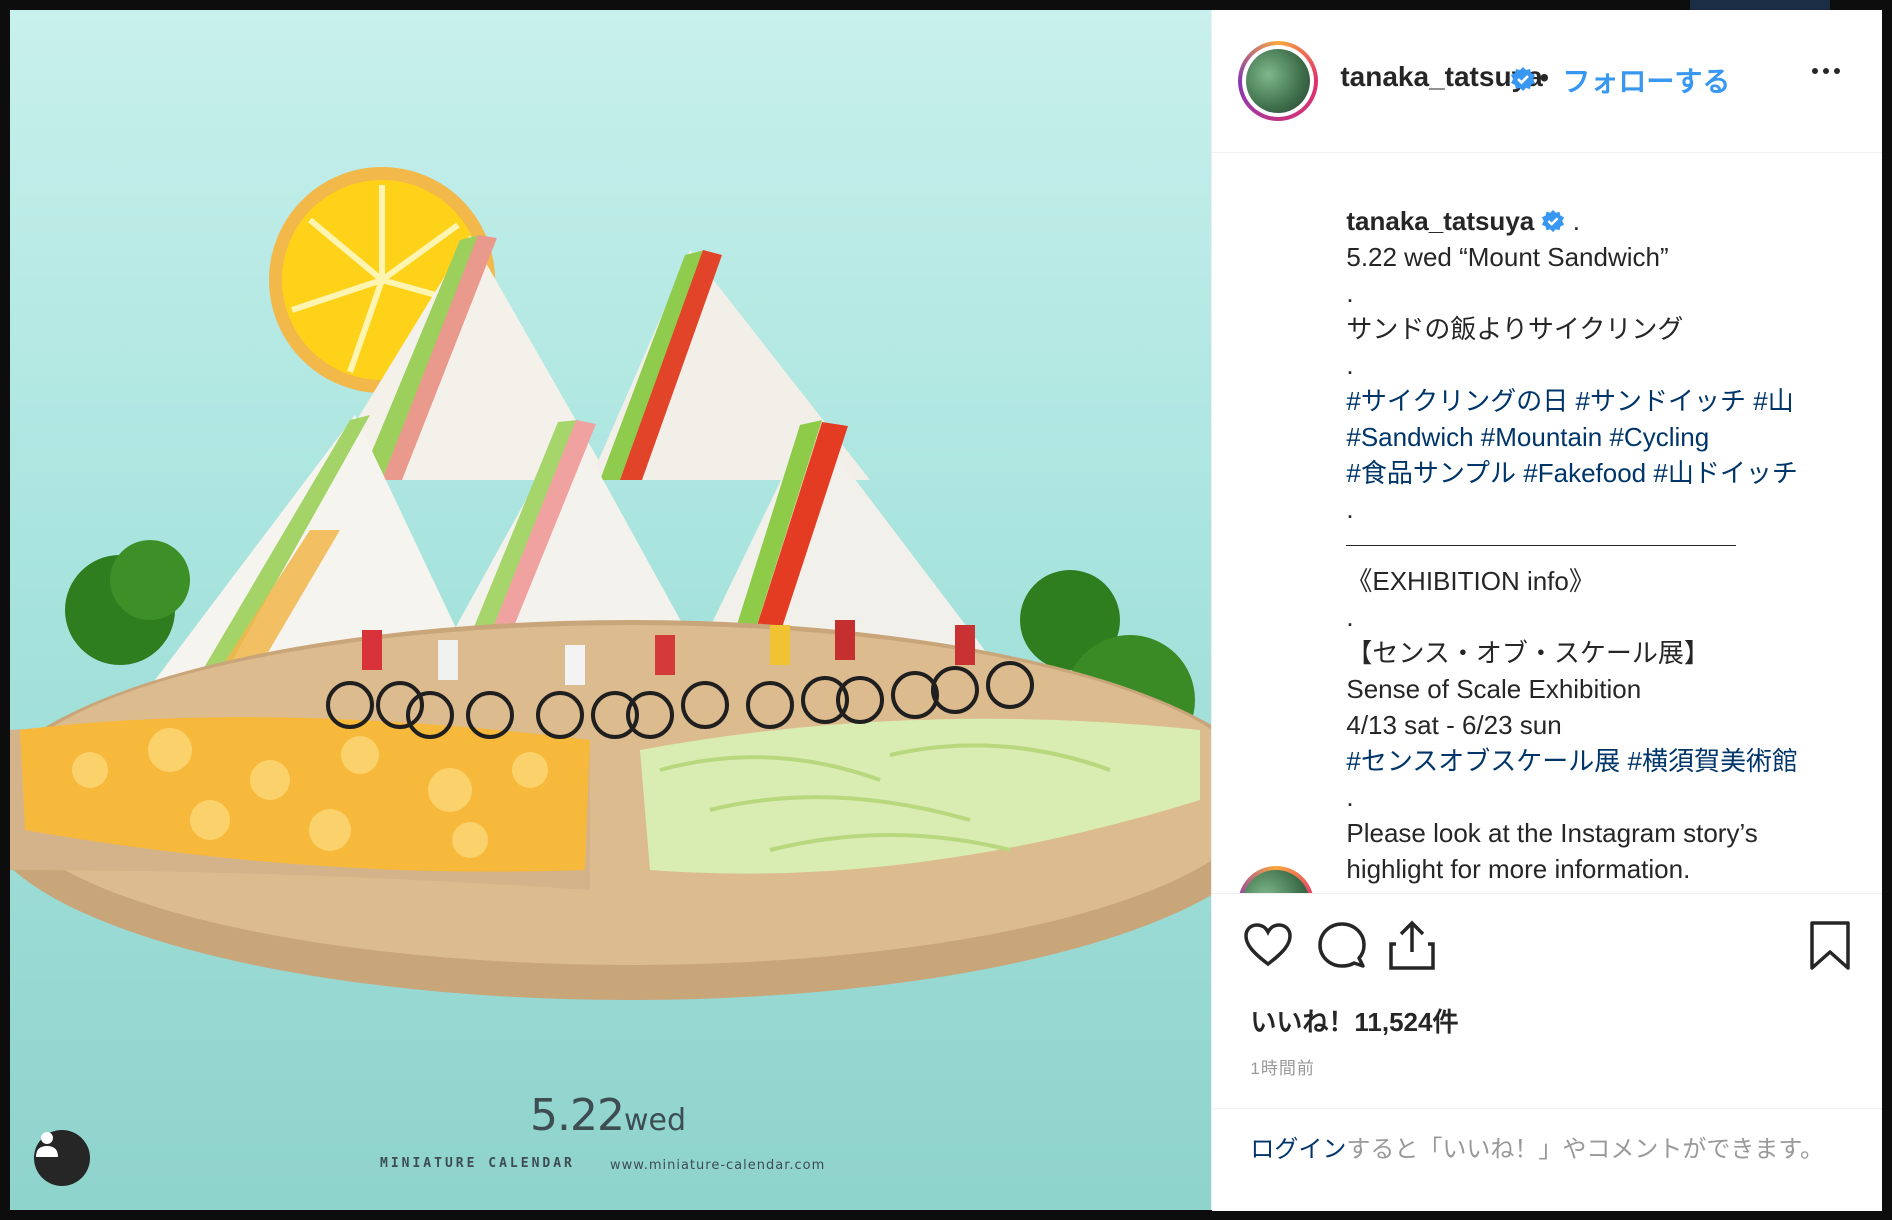 The height and width of the screenshot is (1220, 1892). Describe the element at coordinates (1409, 437) in the screenshot. I see `hashtag: #Sandwich` at that location.